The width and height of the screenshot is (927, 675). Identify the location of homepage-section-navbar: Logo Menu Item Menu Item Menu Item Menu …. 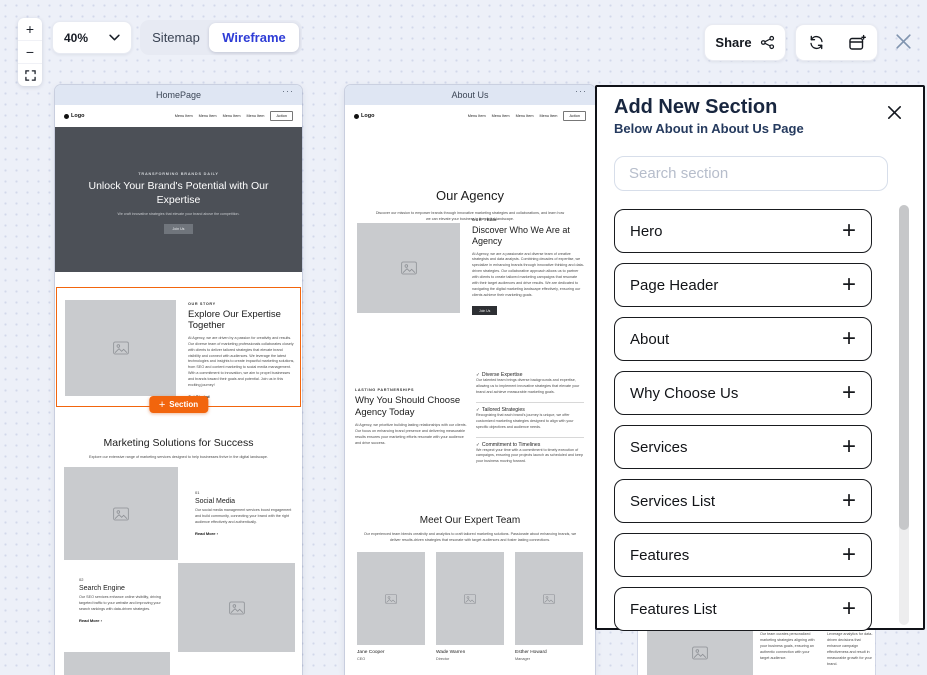
(178, 116).